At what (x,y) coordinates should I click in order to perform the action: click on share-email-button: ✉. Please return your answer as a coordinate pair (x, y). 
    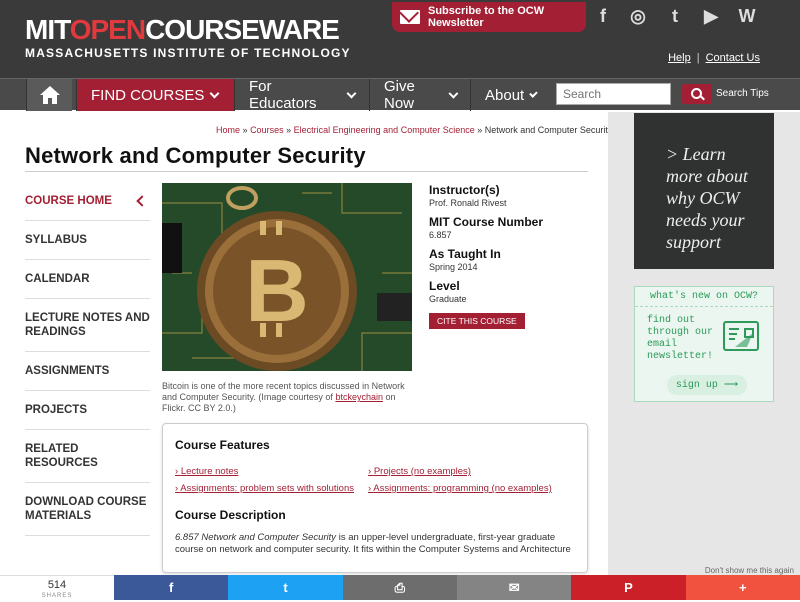
    Looking at the image, I should click on (514, 587).